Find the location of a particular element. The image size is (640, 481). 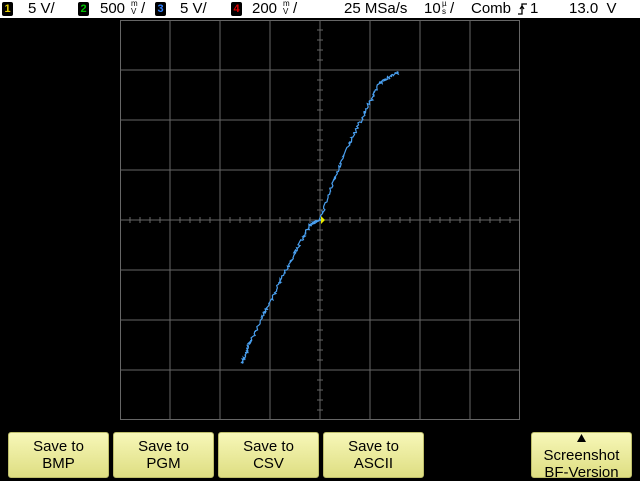

channel-1-badge: 1 is located at coordinates (7, 9).